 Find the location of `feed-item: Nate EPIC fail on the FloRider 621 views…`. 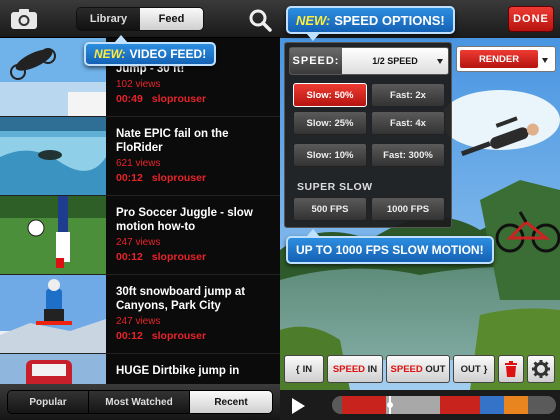

feed-item: Nate EPIC fail on the FloRider 621 views… is located at coordinates (140, 156).